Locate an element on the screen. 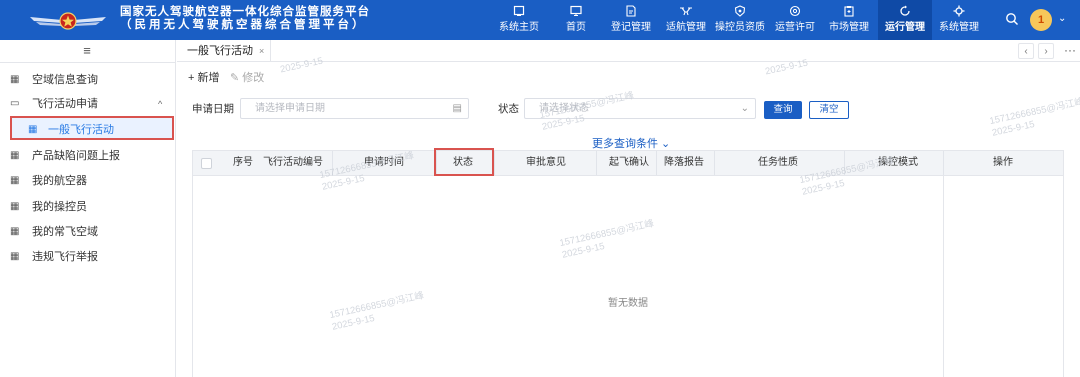 Image resolution: width=1080 pixels, height=377 pixels. date-placeholder: 请选择申请日期 is located at coordinates (290, 108).